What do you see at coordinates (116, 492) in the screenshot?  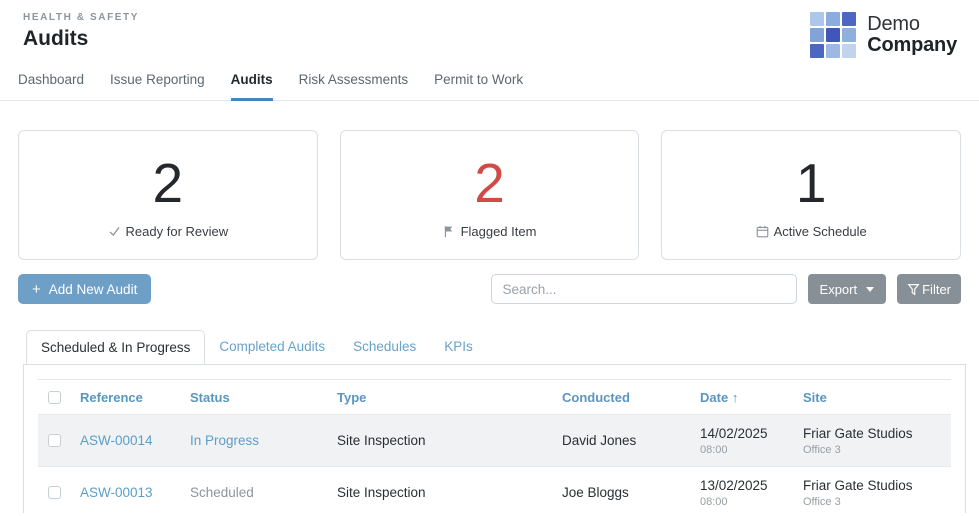 I see `reference-link: ASW-00013` at bounding box center [116, 492].